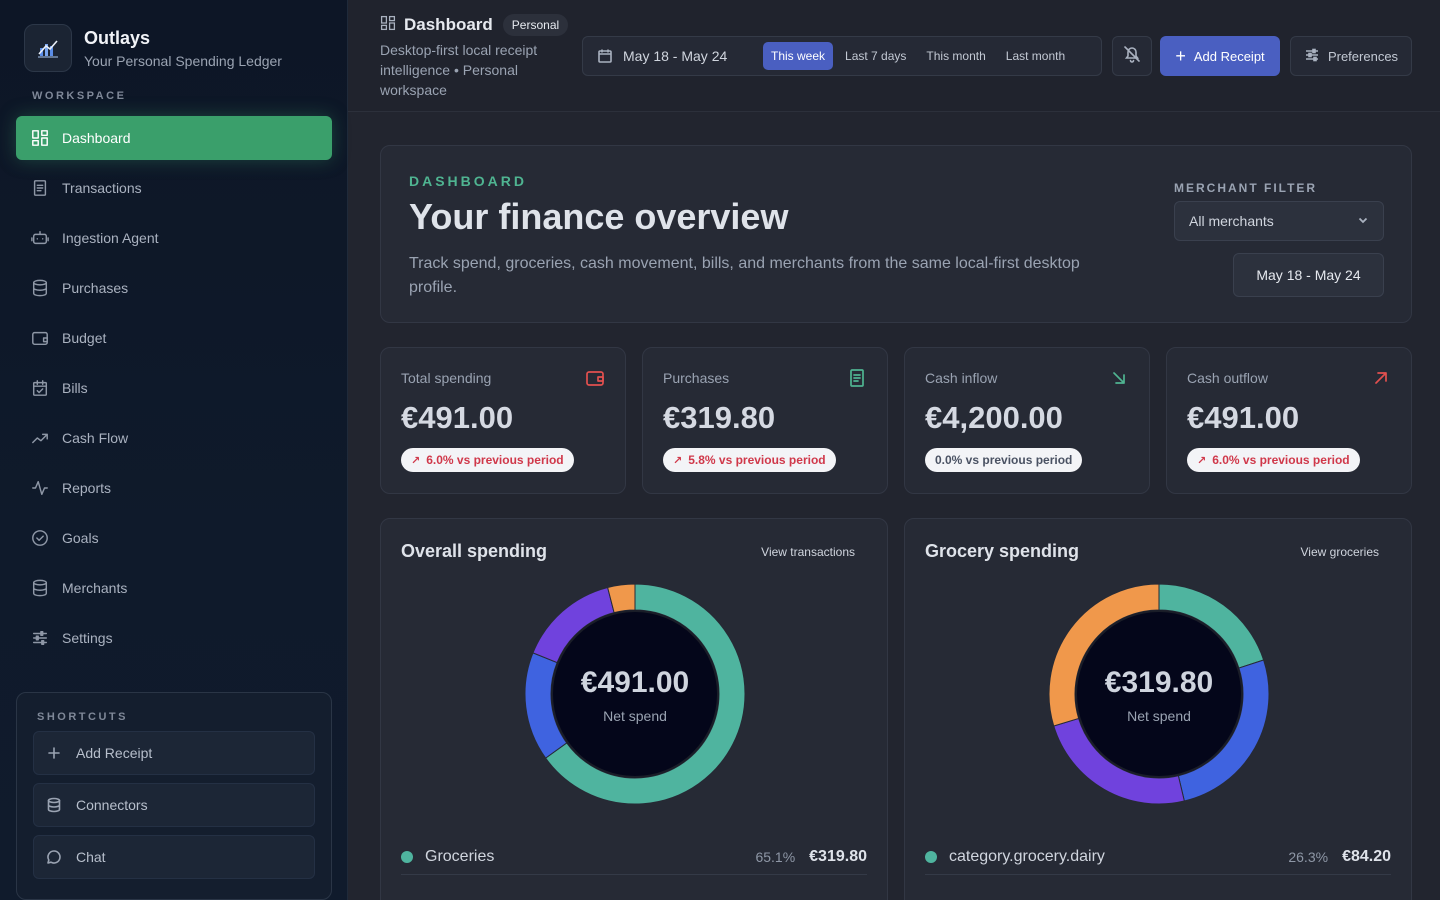 Image resolution: width=1440 pixels, height=900 pixels. I want to click on panel-title: Overall spending, so click(474, 551).